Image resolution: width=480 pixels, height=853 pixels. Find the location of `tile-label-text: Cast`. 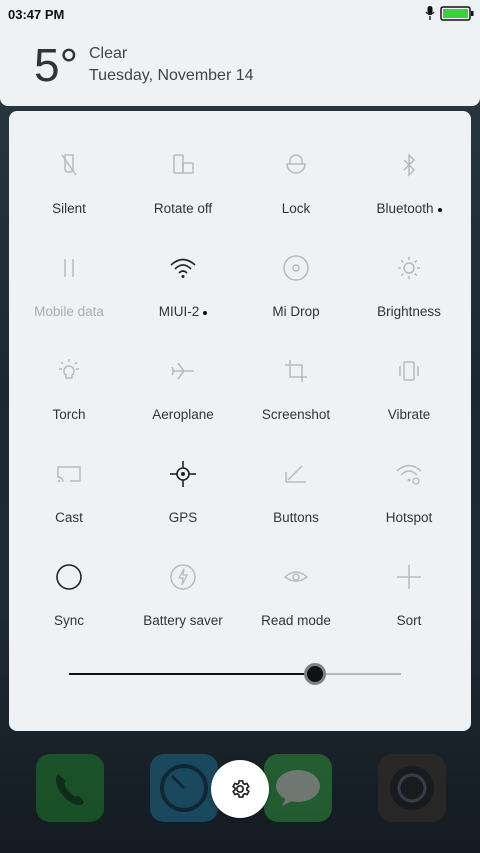

tile-label-text: Cast is located at coordinates (69, 517).